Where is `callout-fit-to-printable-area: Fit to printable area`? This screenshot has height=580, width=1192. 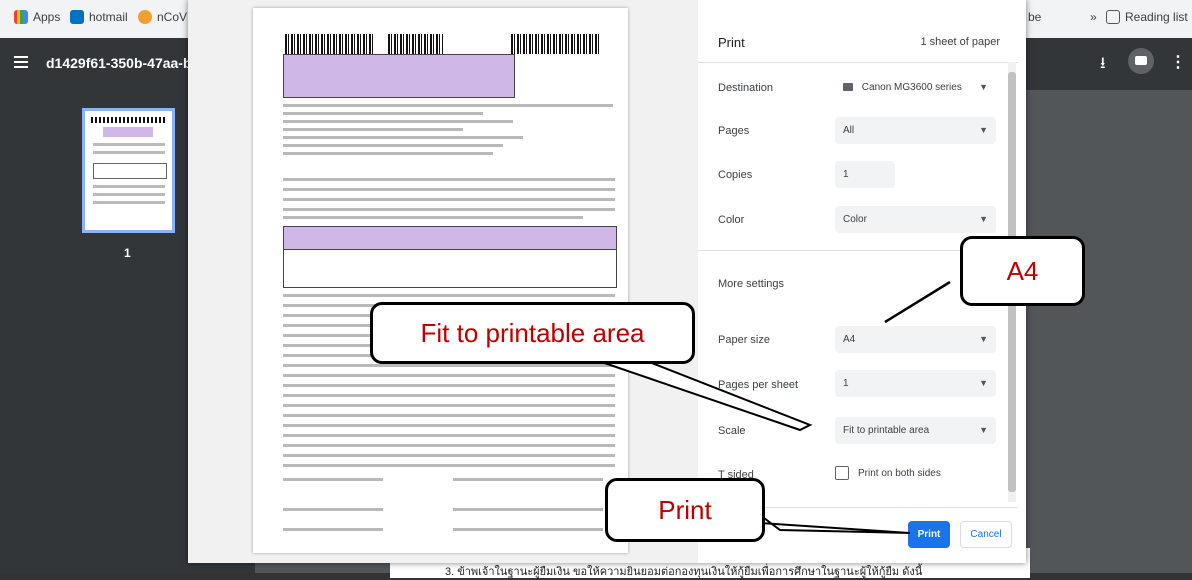 callout-fit-to-printable-area: Fit to printable area is located at coordinates (532, 333).